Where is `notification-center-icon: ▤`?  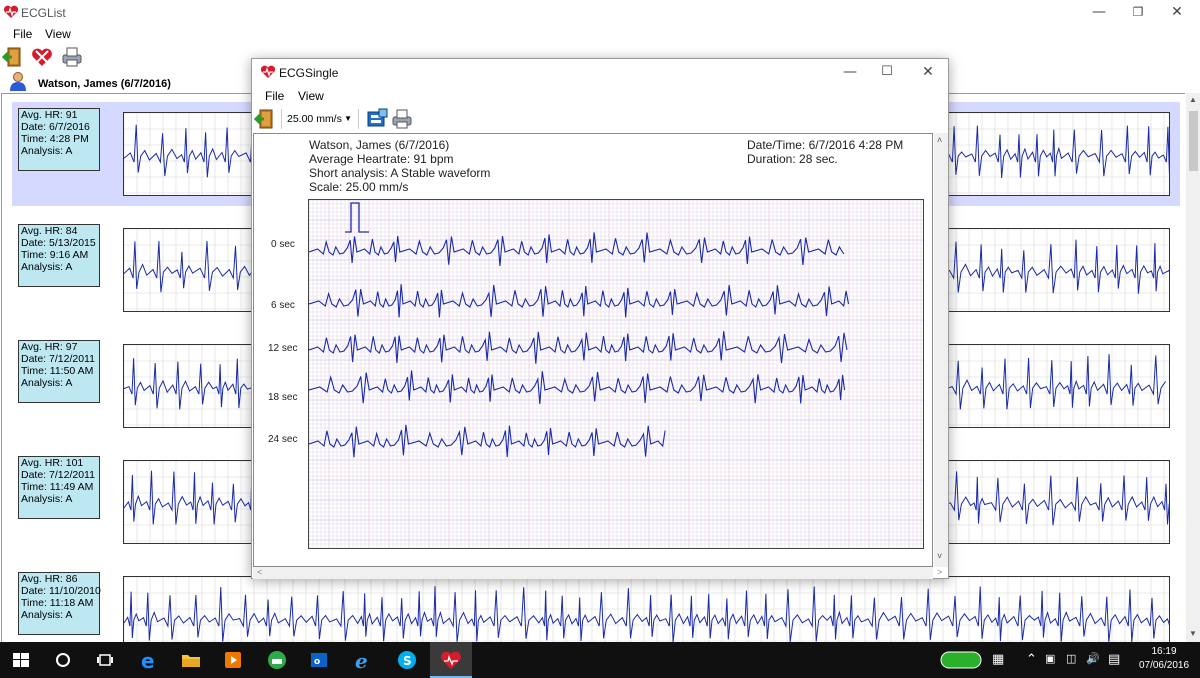 notification-center-icon: ▤ is located at coordinates (1114, 659).